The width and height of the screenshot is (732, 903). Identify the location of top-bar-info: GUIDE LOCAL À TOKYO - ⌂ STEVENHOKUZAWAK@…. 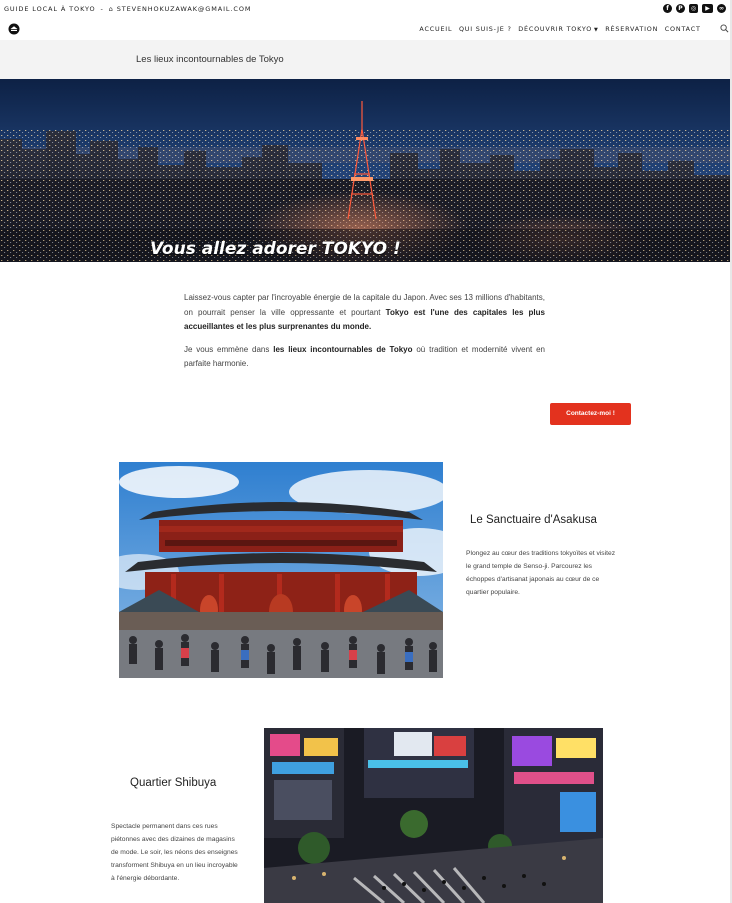
(127, 9).